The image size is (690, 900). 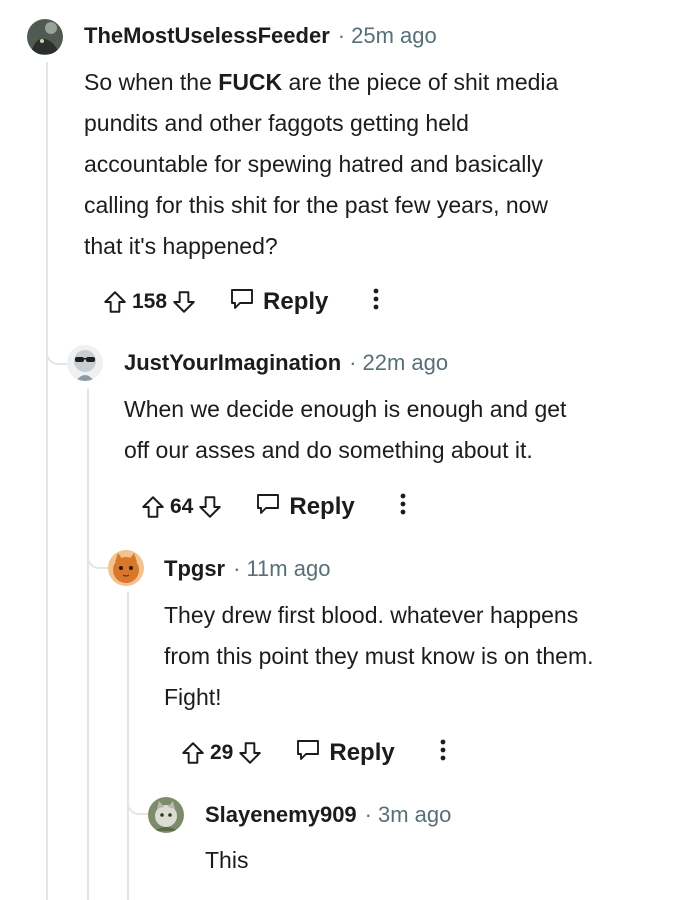 What do you see at coordinates (232, 362) in the screenshot?
I see `username: JustYourImagination` at bounding box center [232, 362].